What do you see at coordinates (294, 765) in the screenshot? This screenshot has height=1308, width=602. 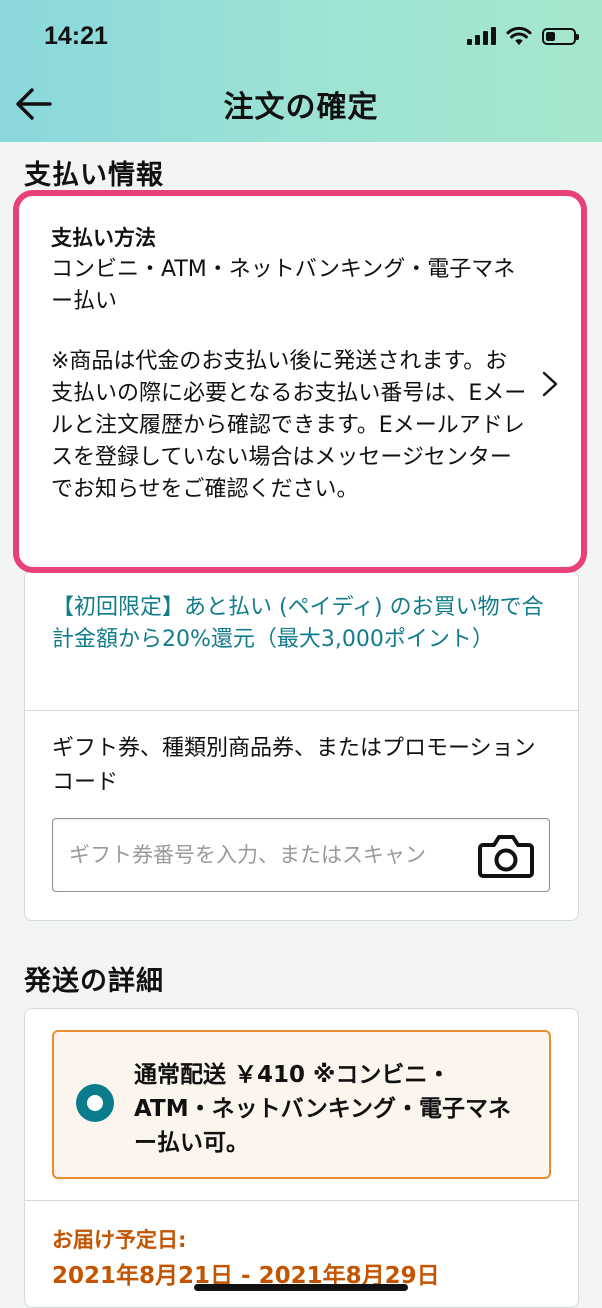 I see `gift-code-label: ギフト券、種類別商品券、またはプロモーションコード` at bounding box center [294, 765].